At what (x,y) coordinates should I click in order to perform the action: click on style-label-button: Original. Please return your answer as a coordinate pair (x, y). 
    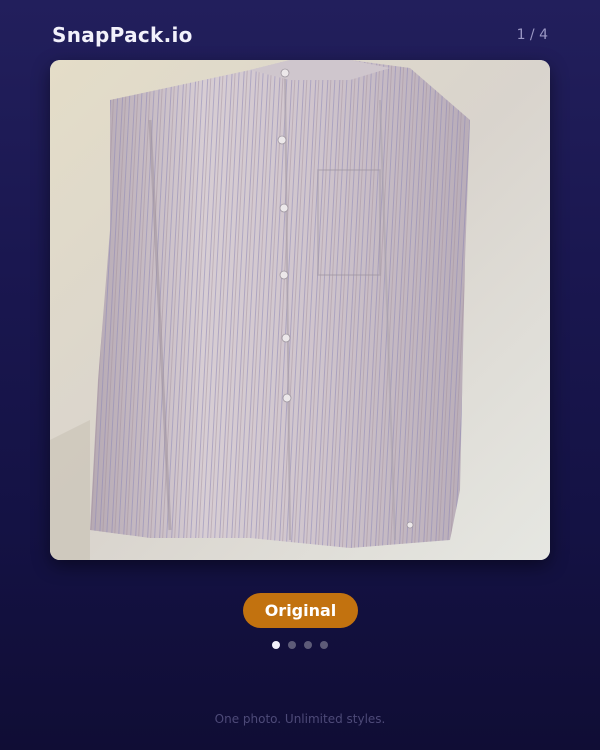
    Looking at the image, I should click on (300, 610).